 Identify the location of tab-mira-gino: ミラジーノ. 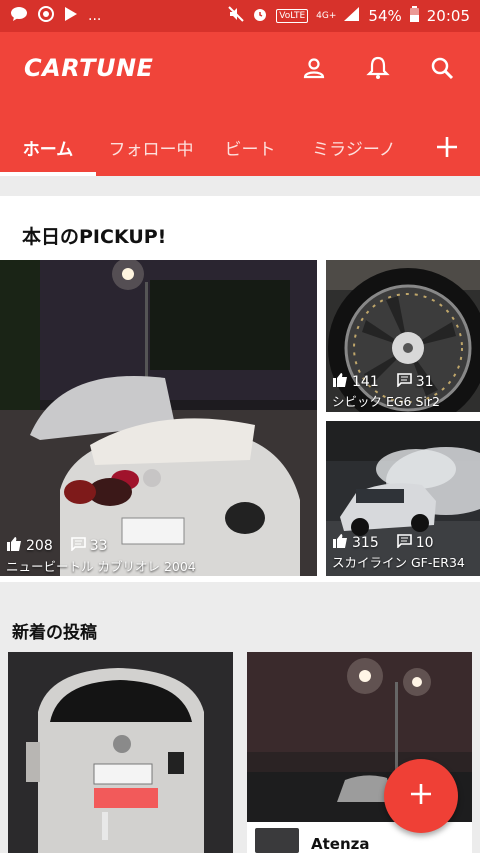
(354, 147).